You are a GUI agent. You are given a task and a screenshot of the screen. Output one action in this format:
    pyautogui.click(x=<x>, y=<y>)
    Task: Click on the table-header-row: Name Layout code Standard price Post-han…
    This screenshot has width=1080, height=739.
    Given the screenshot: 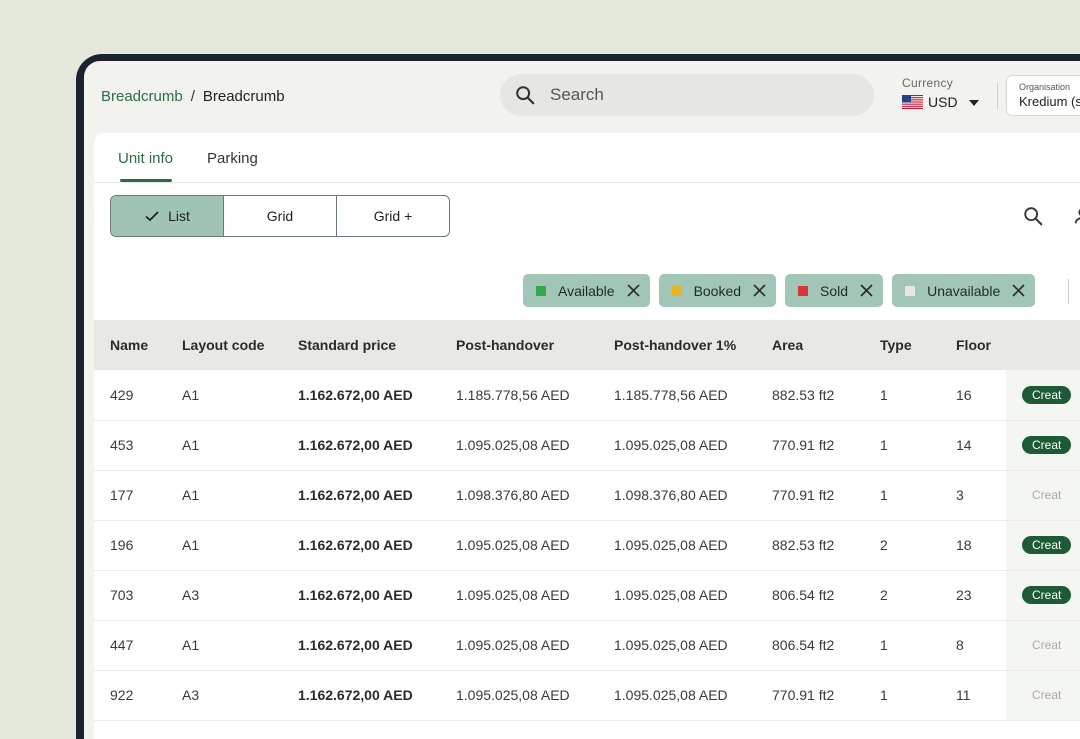 What is the action you would take?
    pyautogui.click(x=587, y=345)
    